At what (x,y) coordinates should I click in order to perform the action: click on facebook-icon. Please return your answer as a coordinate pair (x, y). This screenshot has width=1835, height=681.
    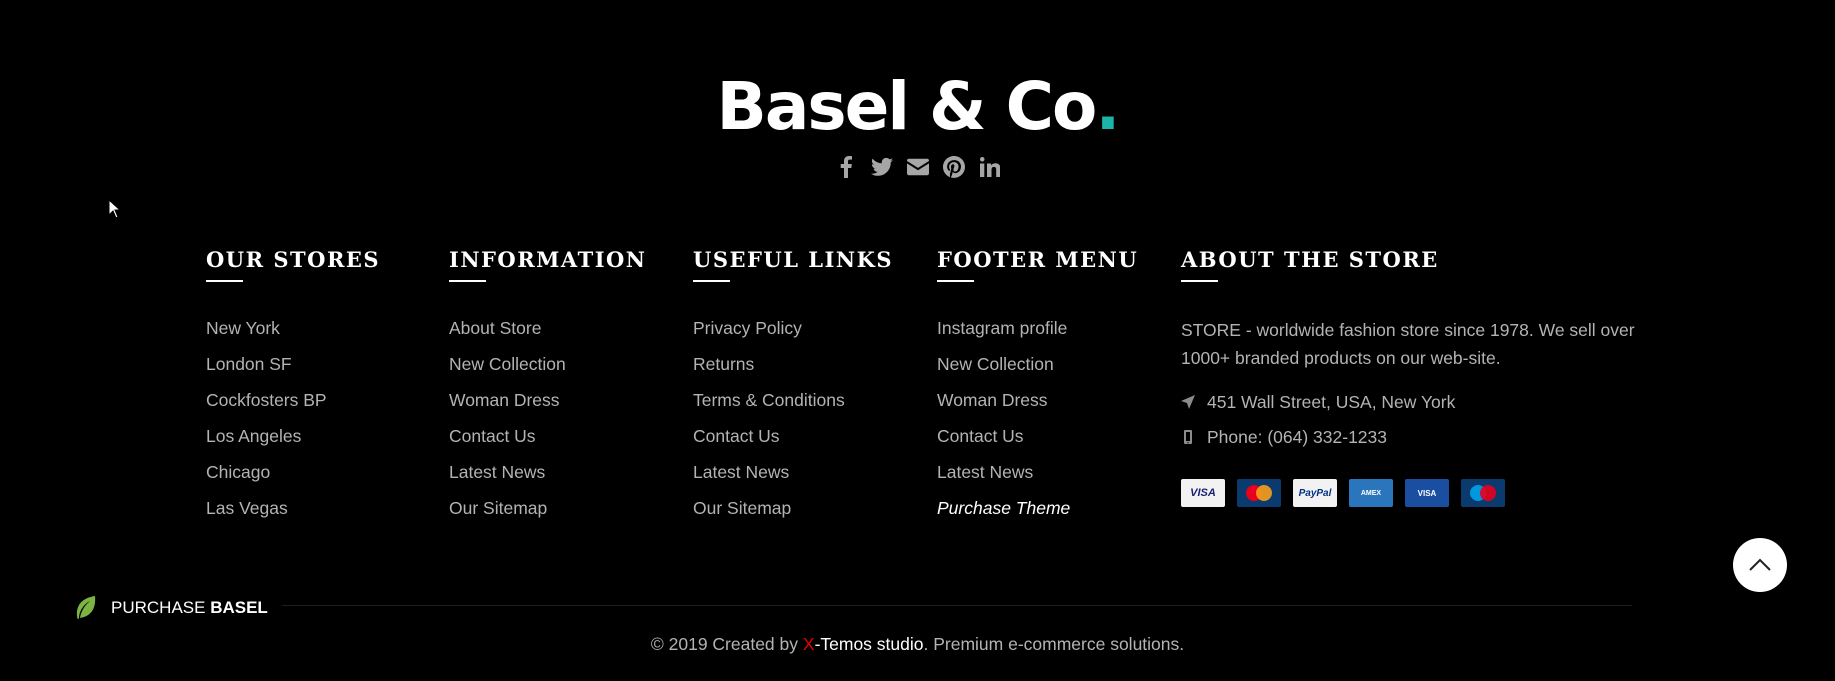
    Looking at the image, I should click on (846, 167).